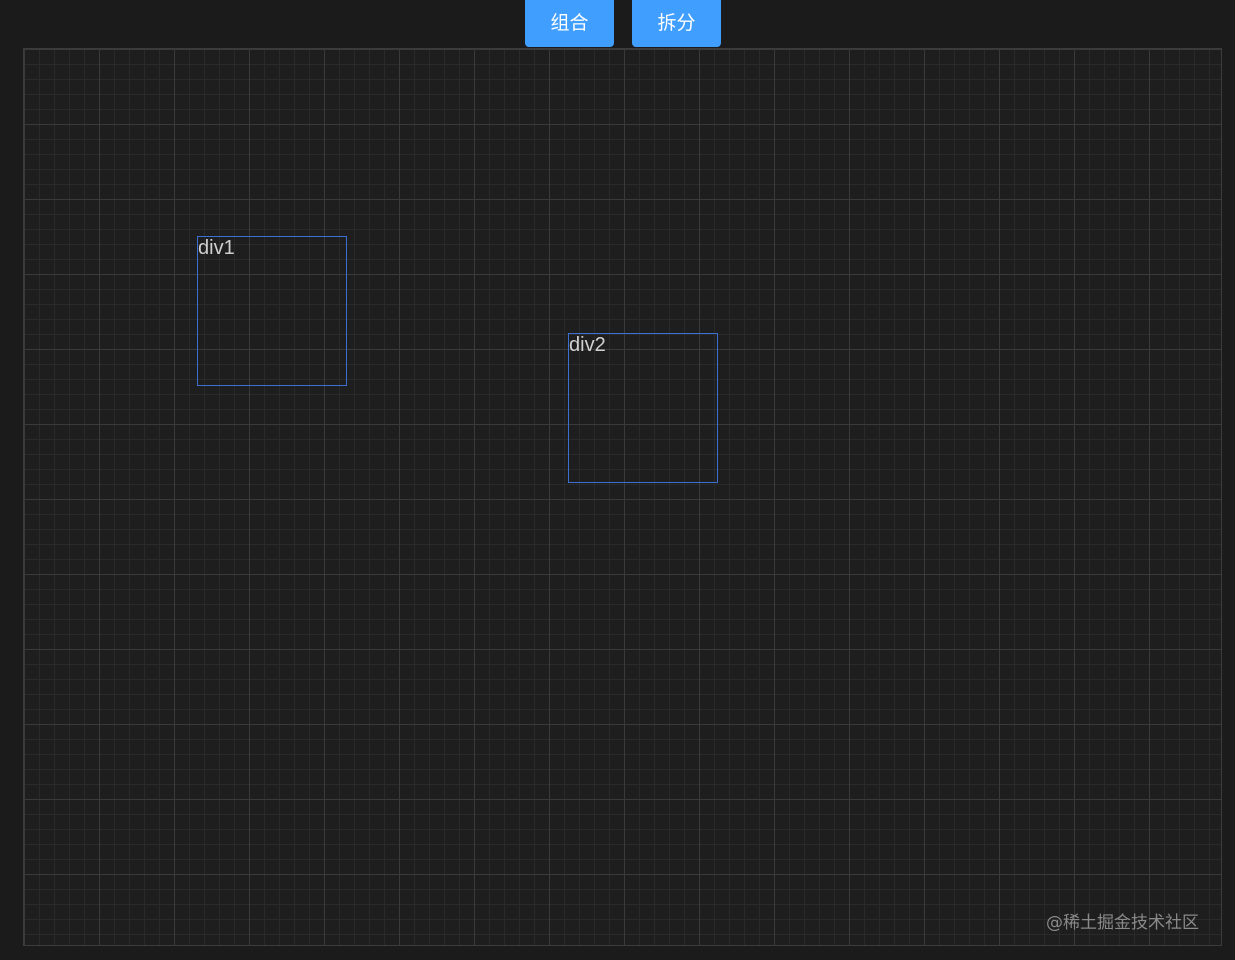 The width and height of the screenshot is (1235, 960). What do you see at coordinates (617, 24) in the screenshot?
I see `toolbar: 组合 拆分` at bounding box center [617, 24].